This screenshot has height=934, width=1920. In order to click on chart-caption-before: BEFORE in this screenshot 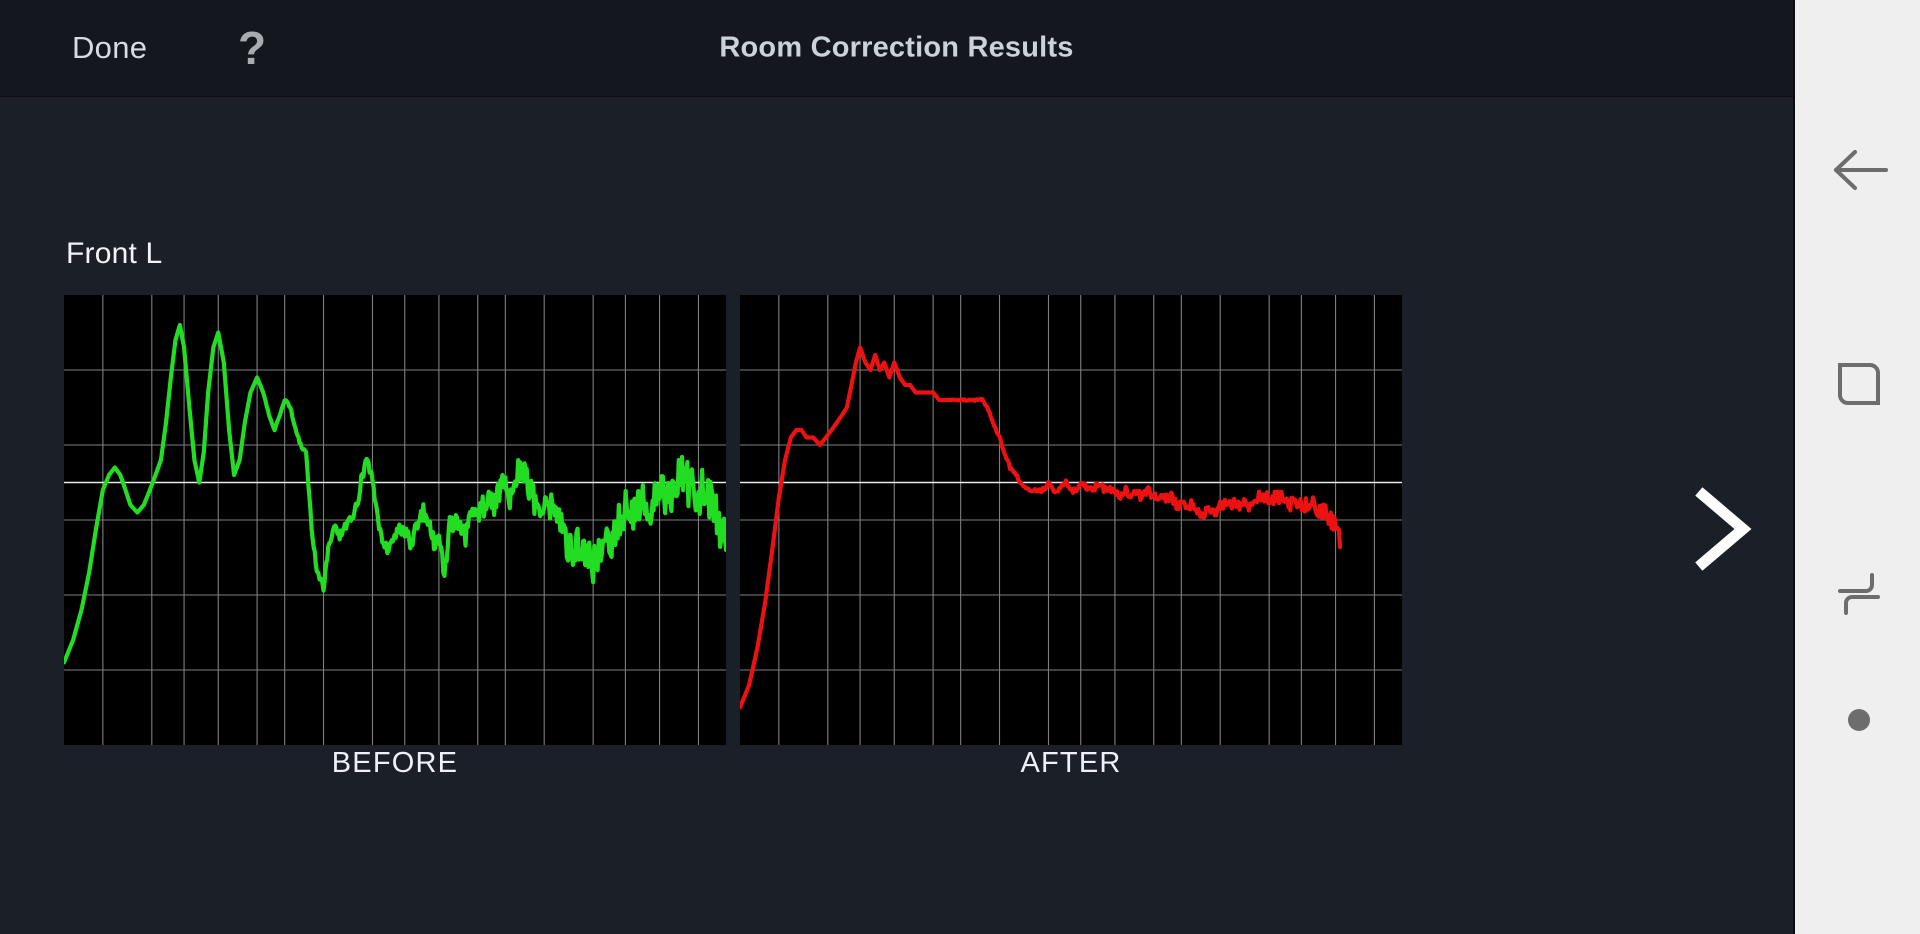, I will do `click(395, 763)`.